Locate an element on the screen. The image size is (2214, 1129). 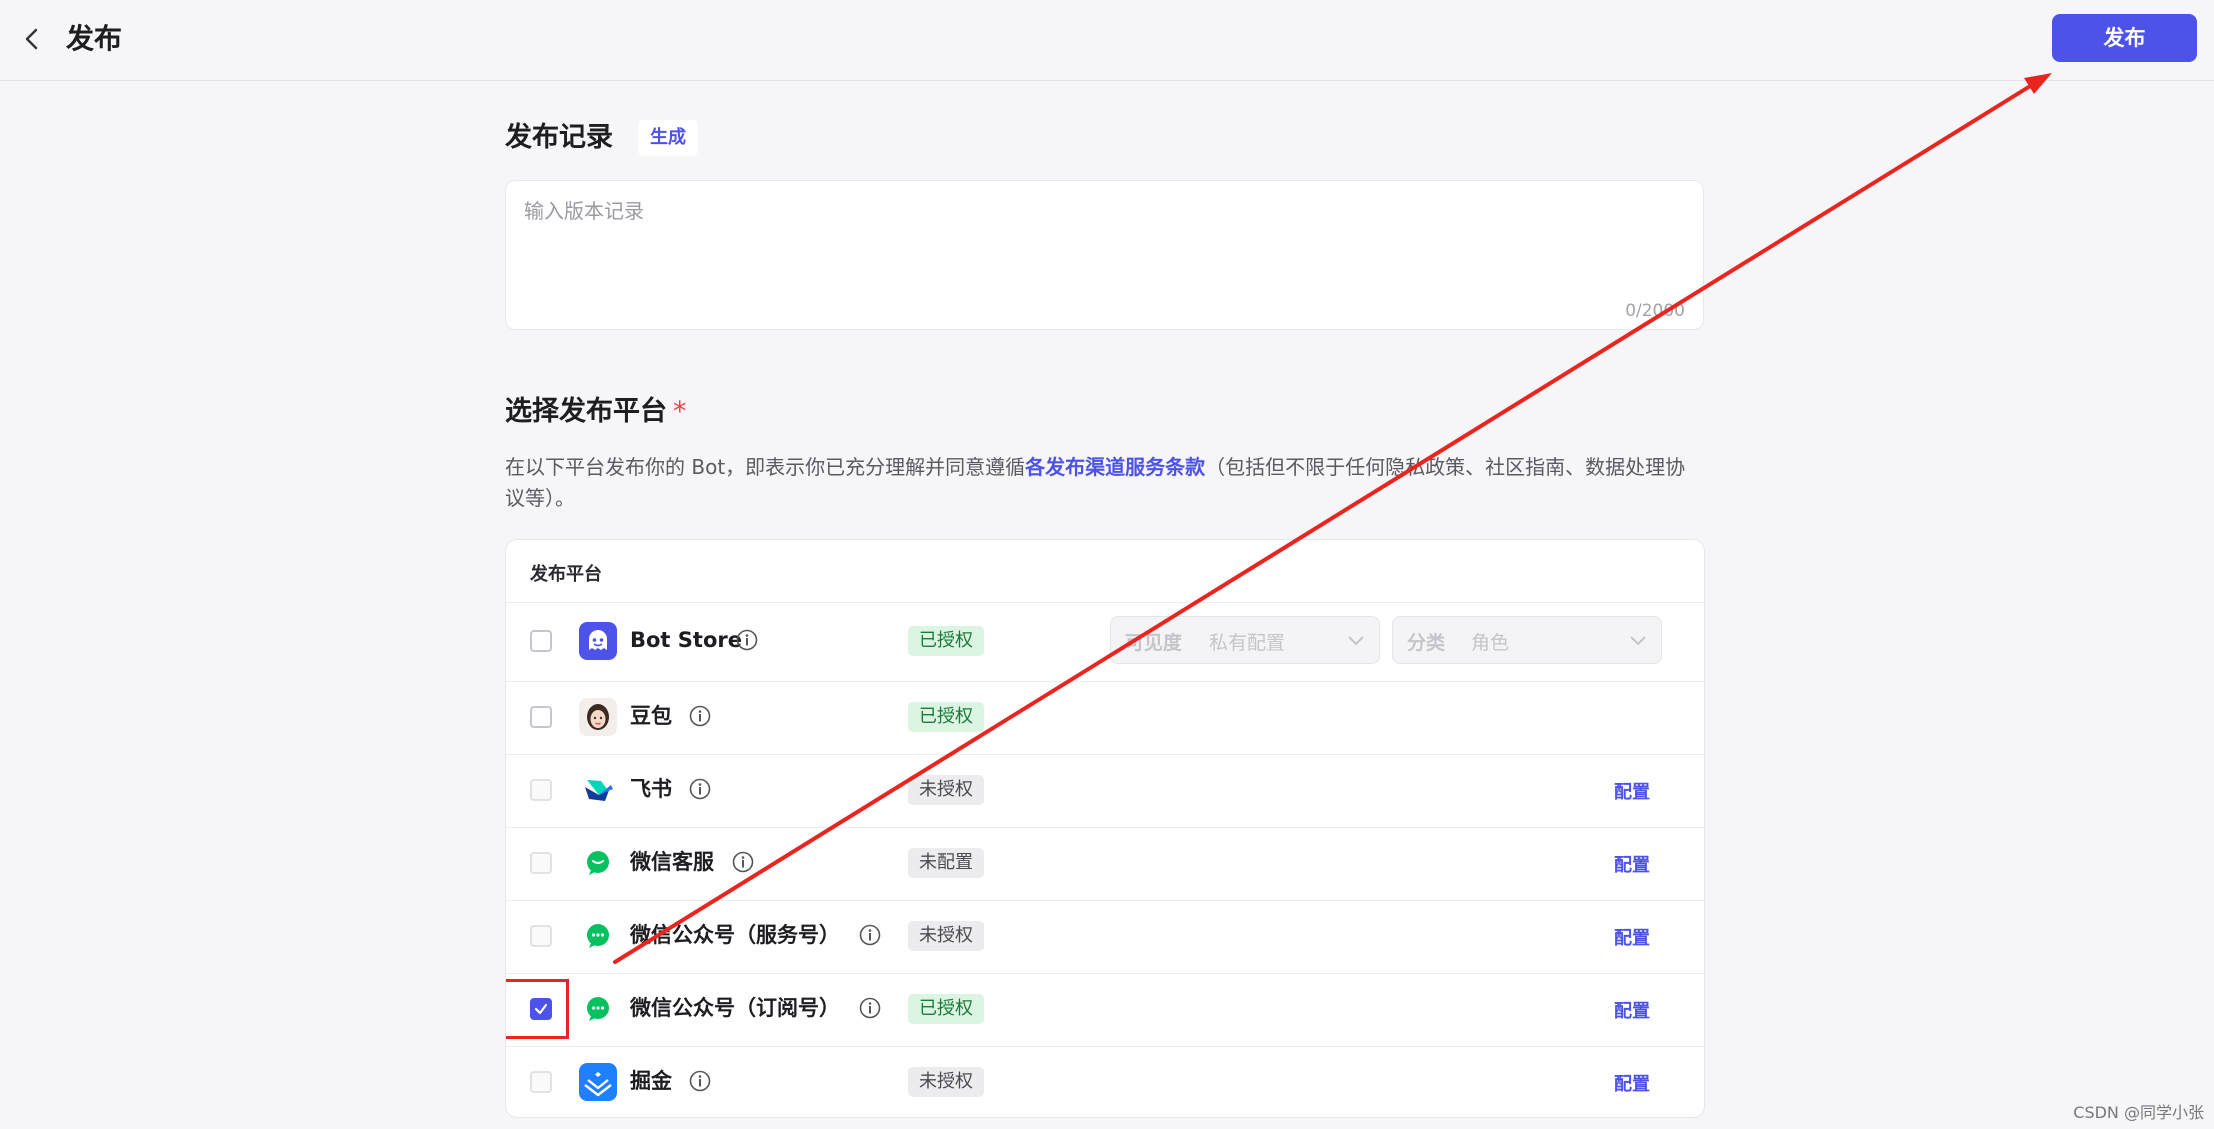
watermark: CSDN @同学小张 is located at coordinates (2138, 1112).